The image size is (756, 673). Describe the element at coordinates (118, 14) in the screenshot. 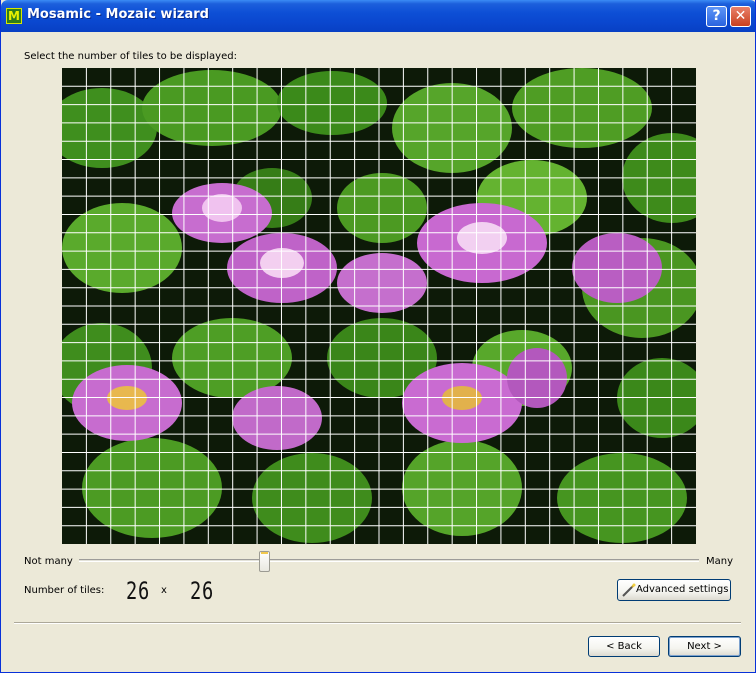

I see `window-title: Mosamic - Mozaic wizard` at that location.